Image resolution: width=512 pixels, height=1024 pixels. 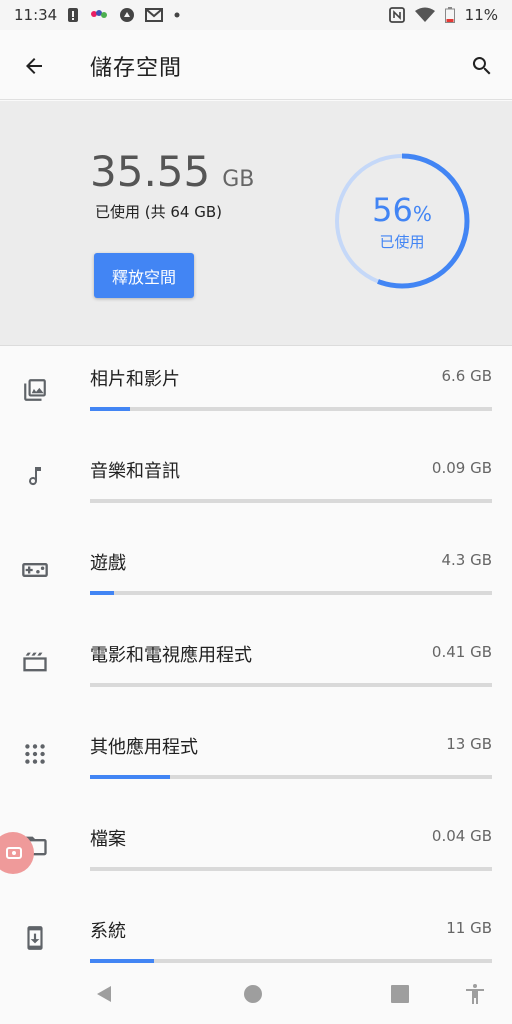 What do you see at coordinates (136, 68) in the screenshot?
I see `page-title: 儲存空間` at bounding box center [136, 68].